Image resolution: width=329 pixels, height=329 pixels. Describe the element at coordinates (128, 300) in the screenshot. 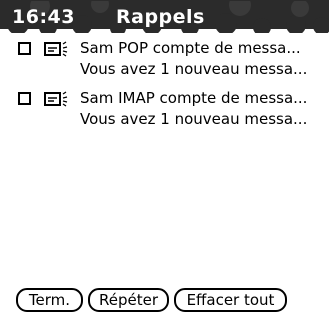

I see `snooze-button: Répéter` at that location.